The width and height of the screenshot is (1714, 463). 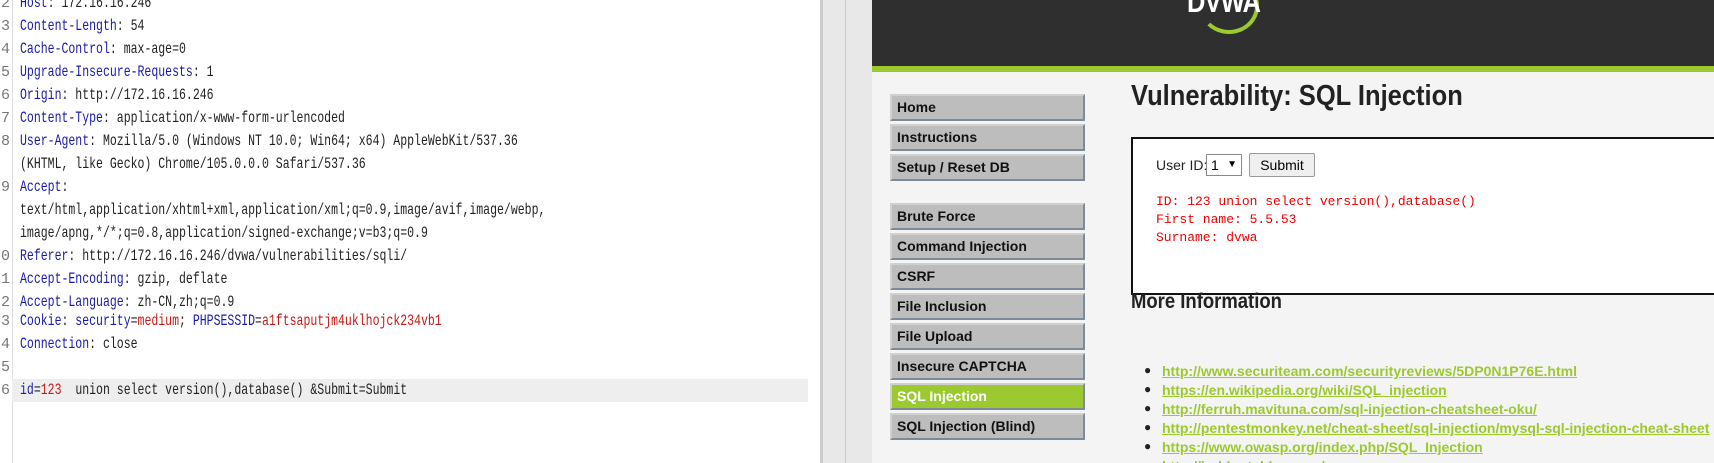 I want to click on menu-item-csrf: CSRF, so click(x=987, y=276).